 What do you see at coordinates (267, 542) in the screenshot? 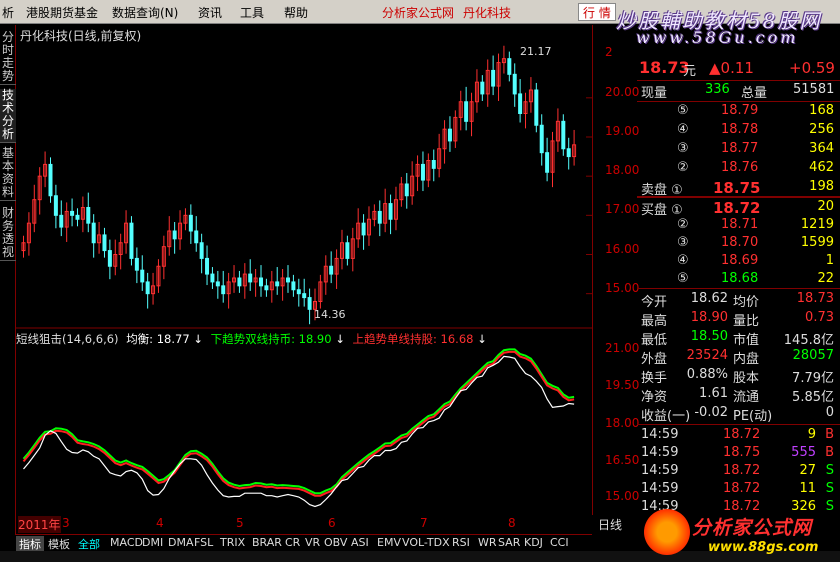
I see `tab-brar: BRAR` at bounding box center [267, 542].